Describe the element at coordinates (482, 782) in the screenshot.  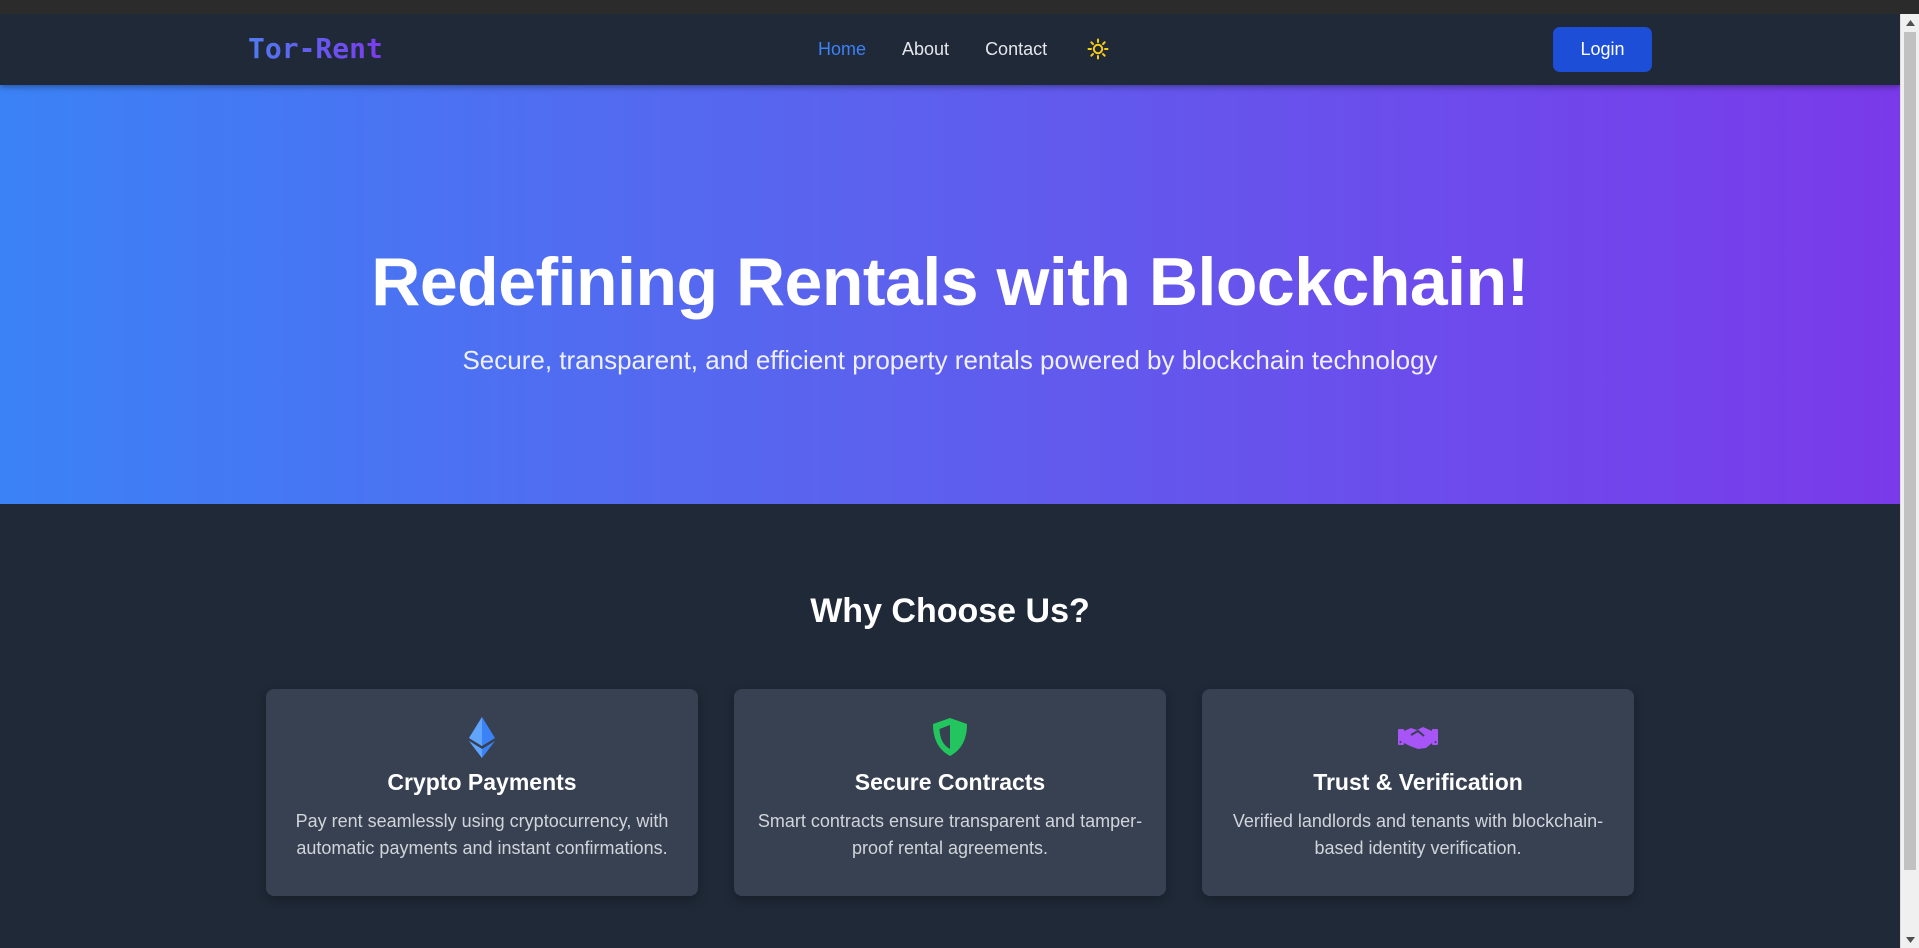
I see `feature-title: Crypto Payments` at that location.